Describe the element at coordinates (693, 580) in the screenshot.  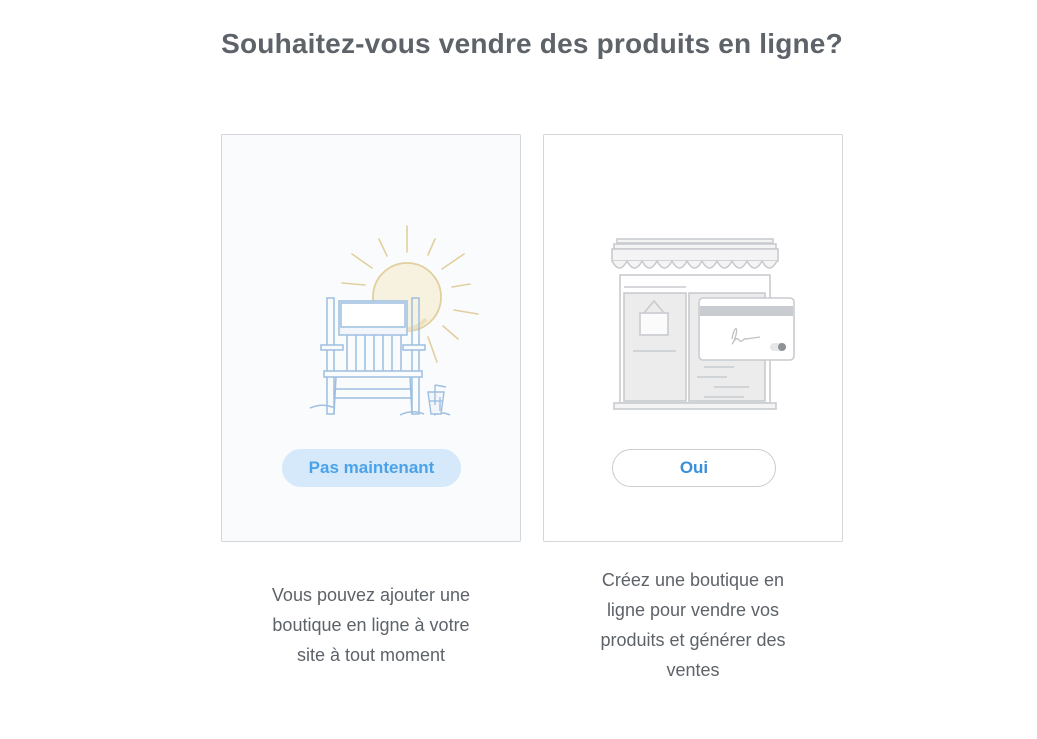
I see `description-line: Créez une boutique en` at that location.